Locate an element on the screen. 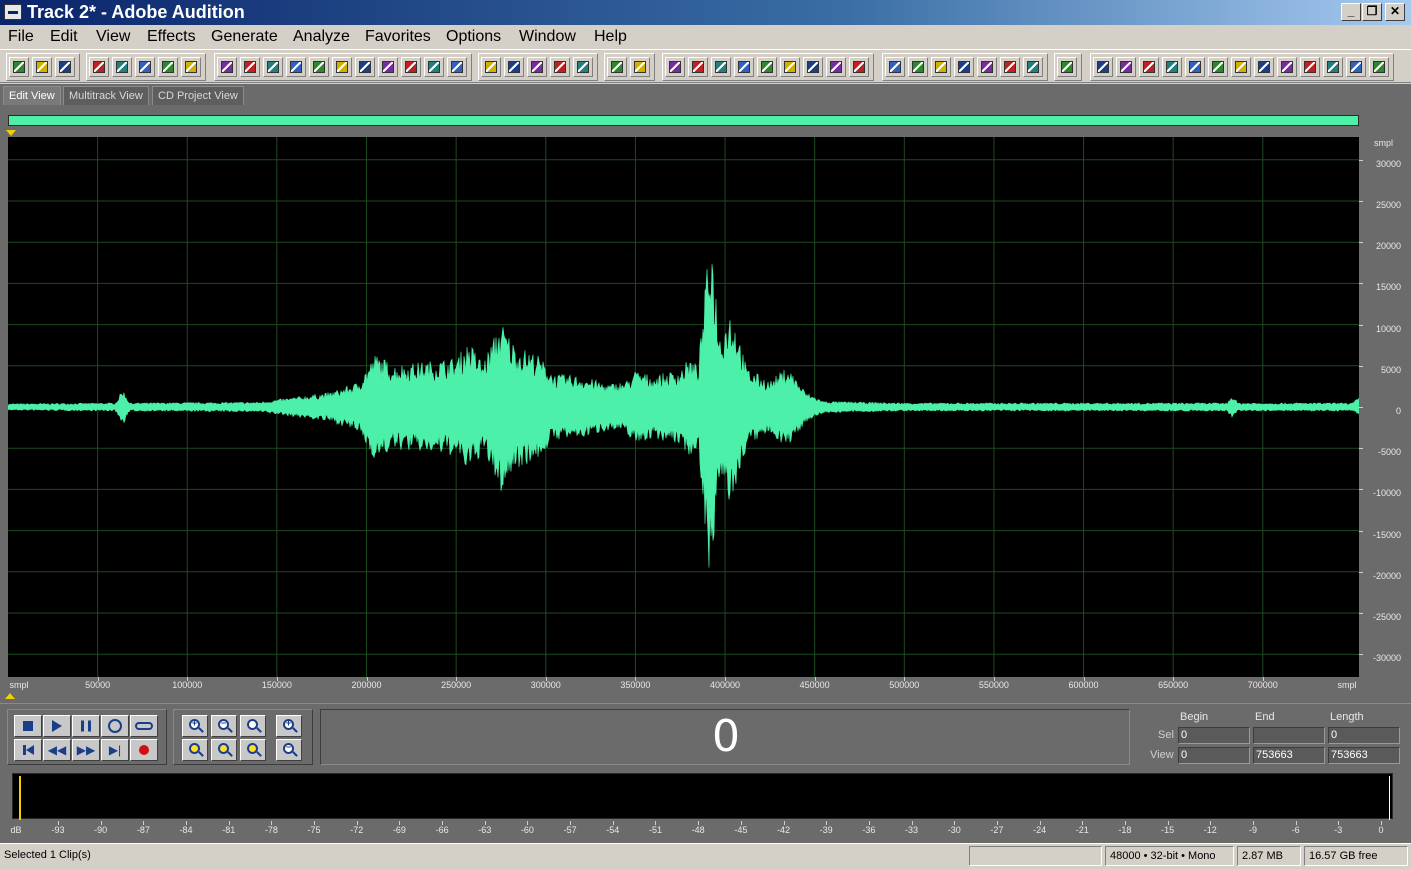 This screenshot has width=1411, height=869. effect-6-button is located at coordinates (1010, 67).